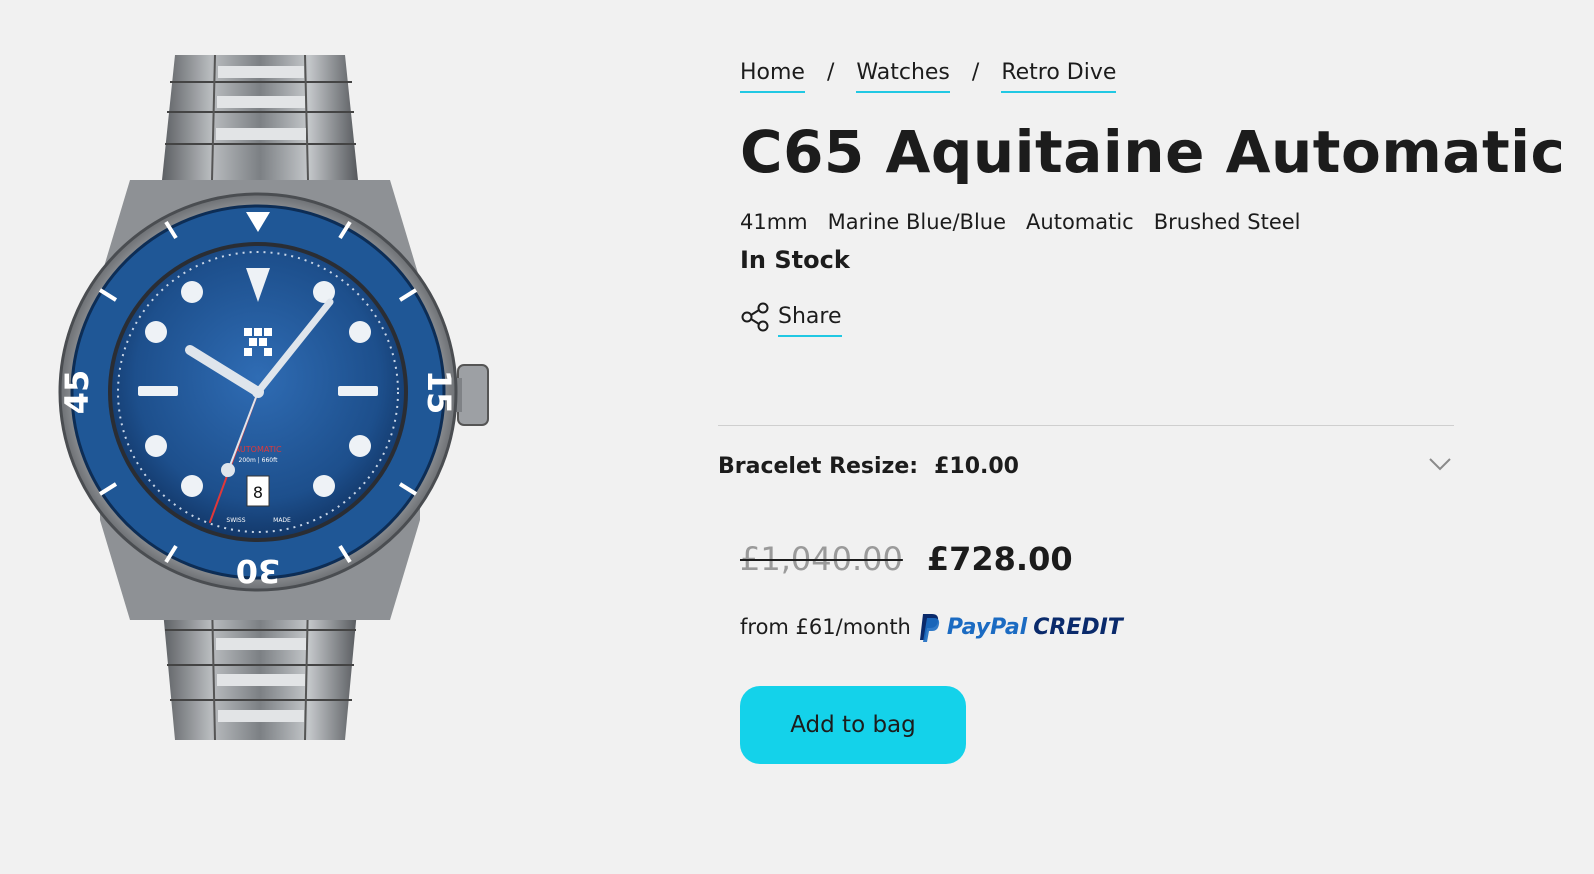 Image resolution: width=1594 pixels, height=874 pixels. Describe the element at coordinates (1086, 466) in the screenshot. I see `bracelet-resize-option: Bracelet Resize: £10.00` at that location.